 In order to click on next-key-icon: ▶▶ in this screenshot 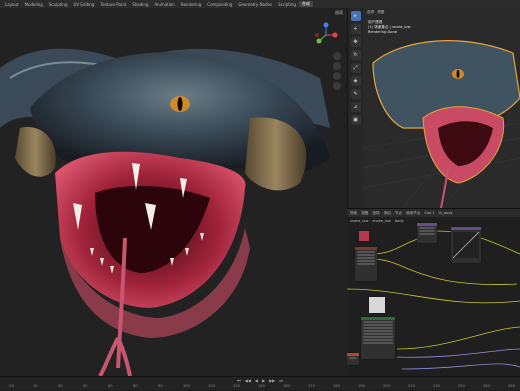, I will do `click(272, 380)`.